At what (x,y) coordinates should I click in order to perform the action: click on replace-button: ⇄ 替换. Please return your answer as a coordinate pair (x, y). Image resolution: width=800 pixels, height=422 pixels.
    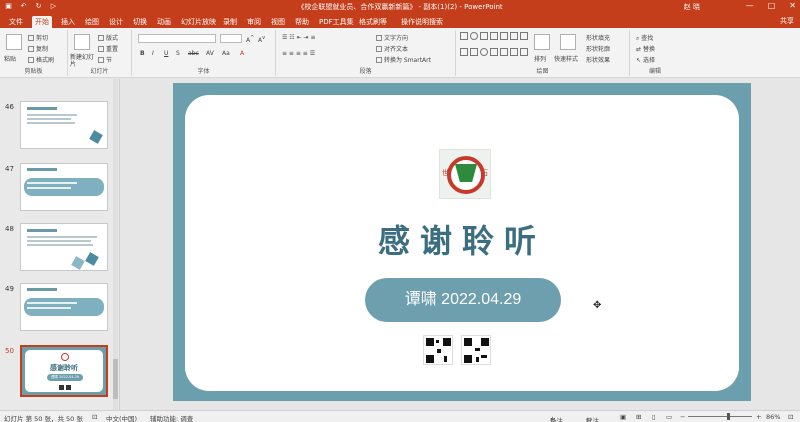
    Looking at the image, I should click on (645, 48).